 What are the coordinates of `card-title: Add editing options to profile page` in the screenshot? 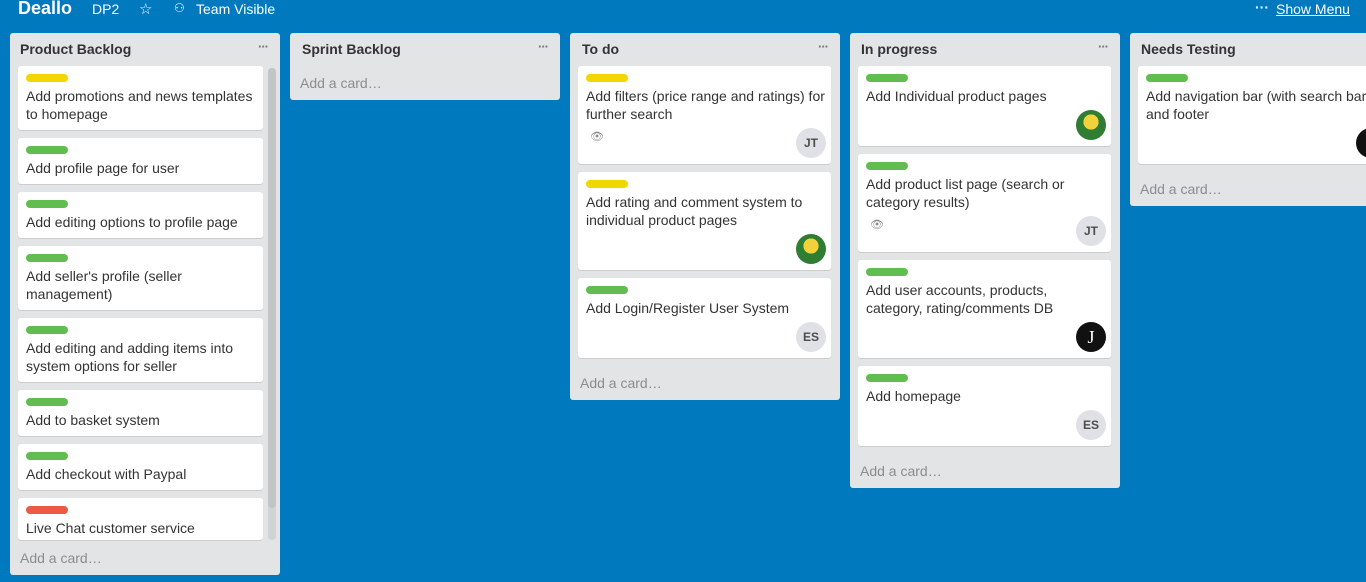 It's located at (132, 222).